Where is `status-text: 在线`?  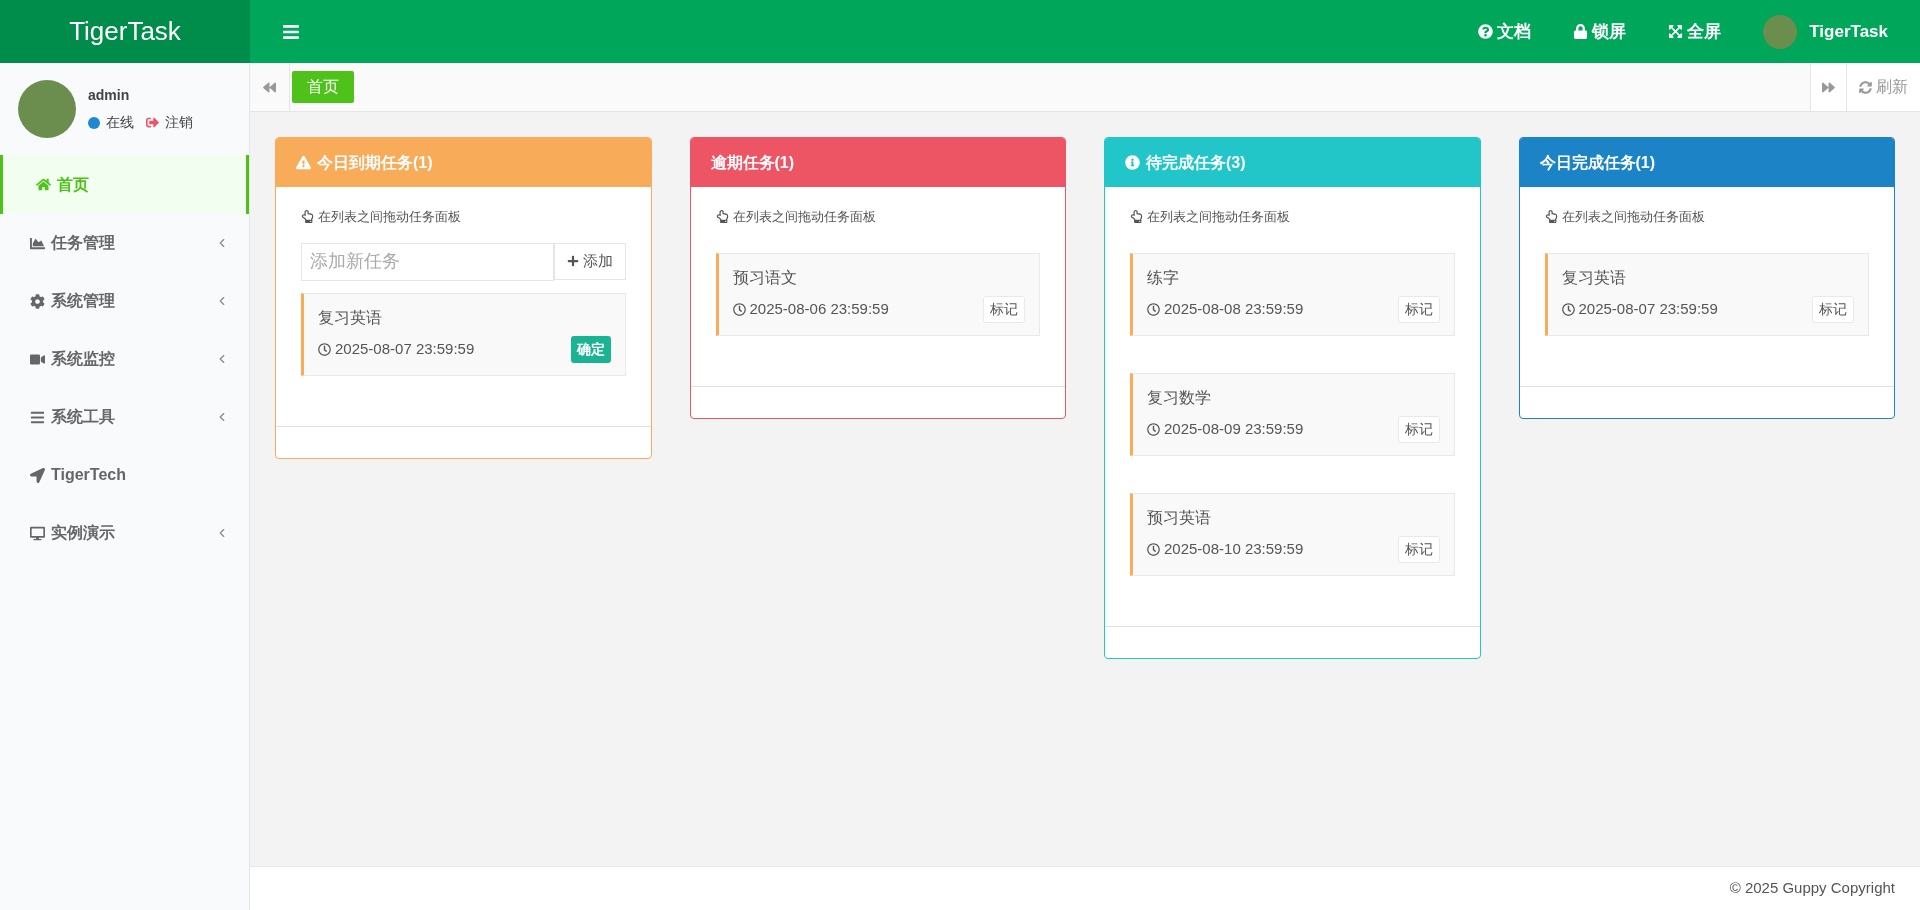 status-text: 在线 is located at coordinates (120, 122).